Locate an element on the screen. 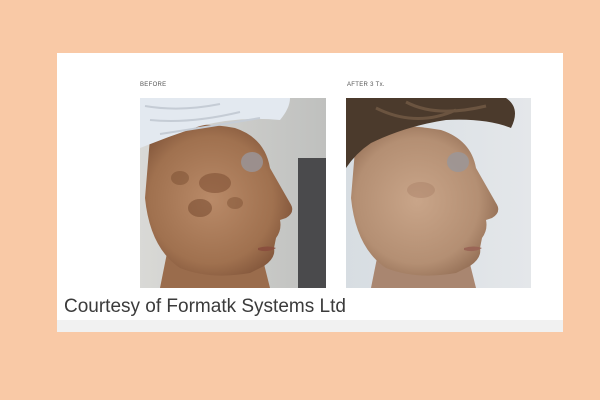  after-photo is located at coordinates (438, 193).